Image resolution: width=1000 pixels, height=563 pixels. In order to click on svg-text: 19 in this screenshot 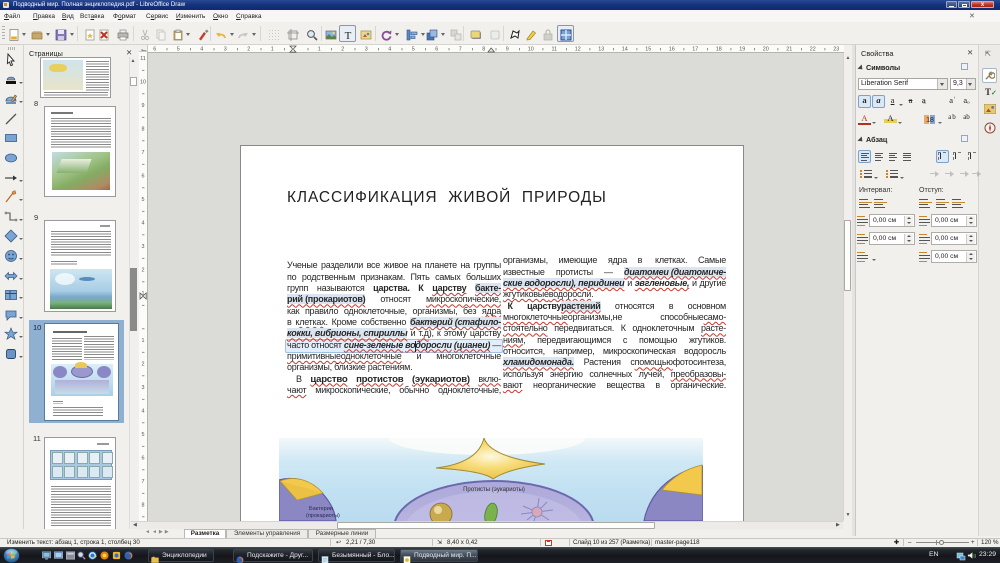, I will do `click(742, 50)`.